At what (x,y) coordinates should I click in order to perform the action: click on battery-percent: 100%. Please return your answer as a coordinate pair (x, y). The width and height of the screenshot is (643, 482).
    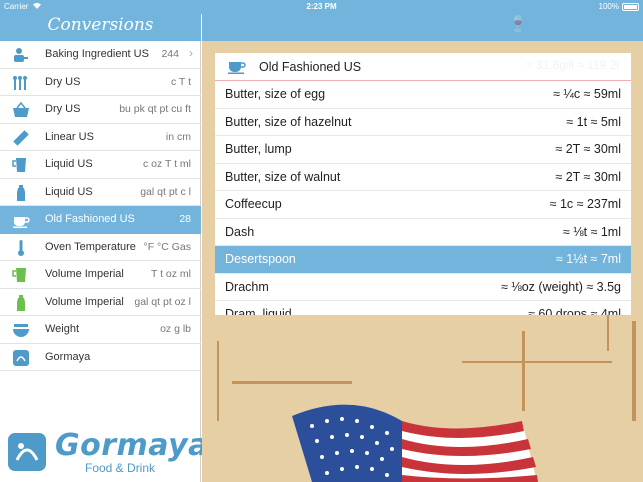
    Looking at the image, I should click on (608, 6).